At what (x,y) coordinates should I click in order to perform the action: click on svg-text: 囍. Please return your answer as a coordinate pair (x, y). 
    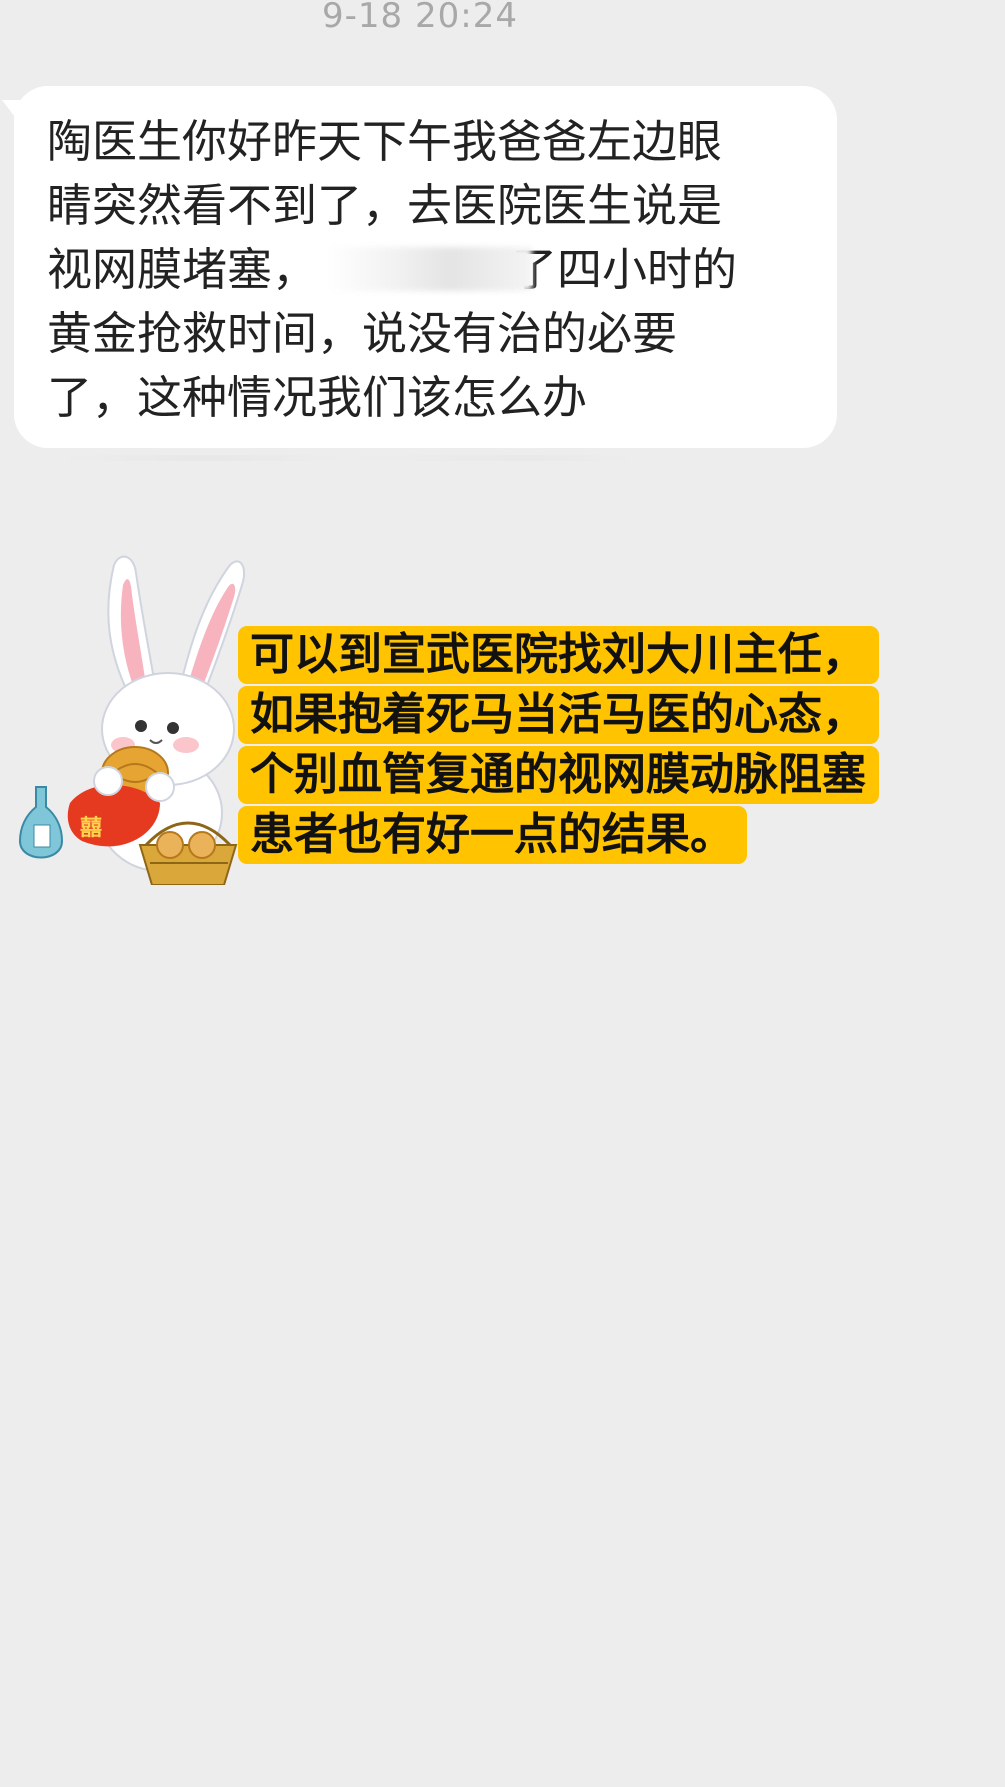
    Looking at the image, I should click on (91, 828).